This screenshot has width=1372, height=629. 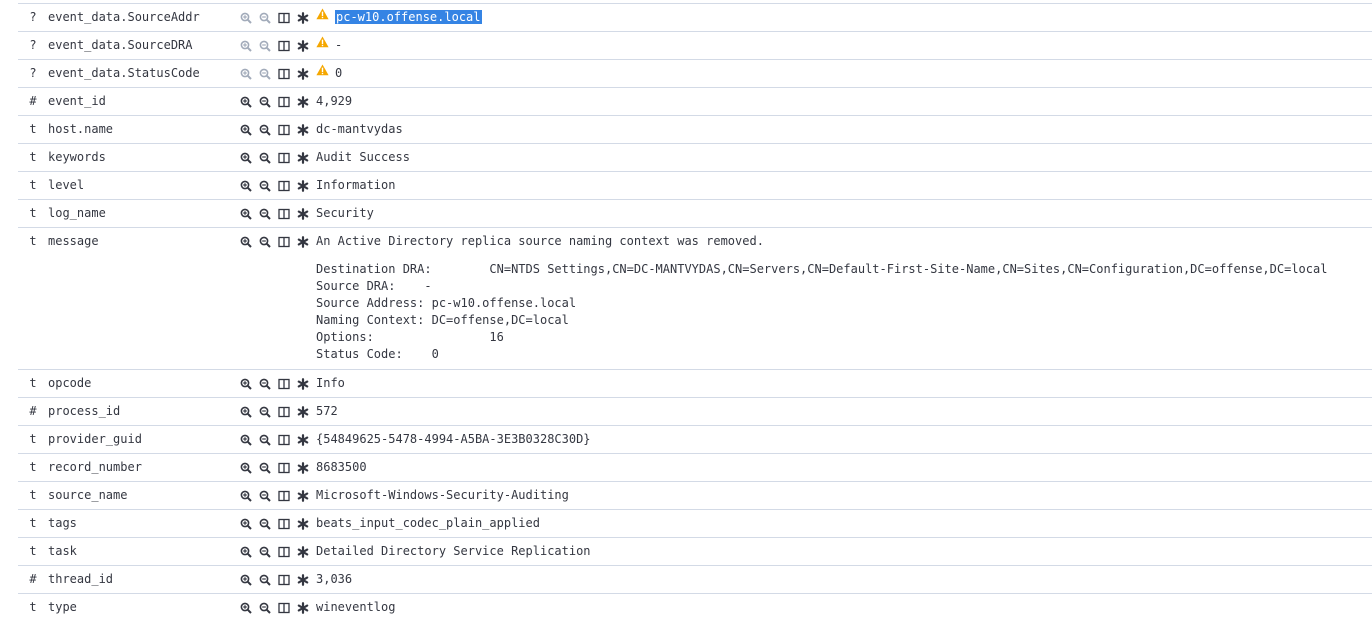 What do you see at coordinates (844, 439) in the screenshot?
I see `field-value: {54849625-5478-4994-A5BA-3E3B0328C30D}` at bounding box center [844, 439].